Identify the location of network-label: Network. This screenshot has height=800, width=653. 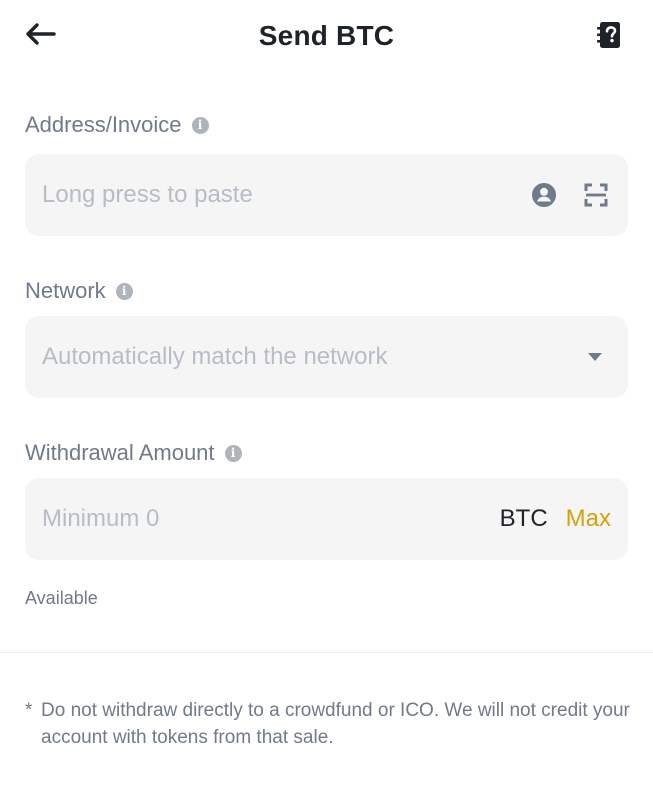
(65, 290).